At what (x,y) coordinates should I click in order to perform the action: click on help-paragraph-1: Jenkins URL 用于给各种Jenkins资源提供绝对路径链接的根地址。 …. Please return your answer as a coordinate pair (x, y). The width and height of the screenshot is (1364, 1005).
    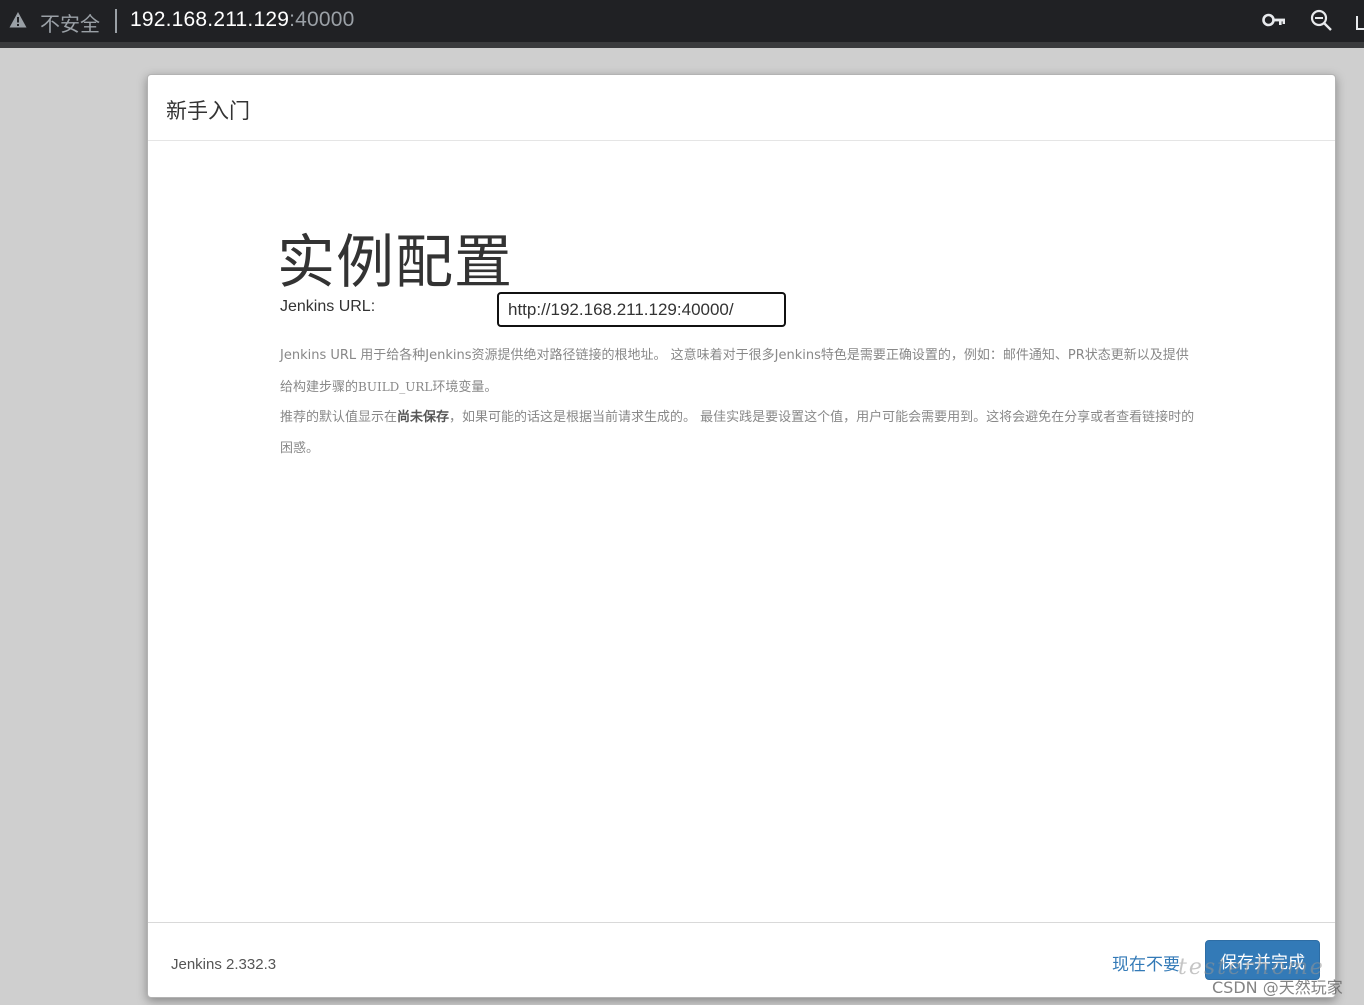
    Looking at the image, I should click on (737, 372).